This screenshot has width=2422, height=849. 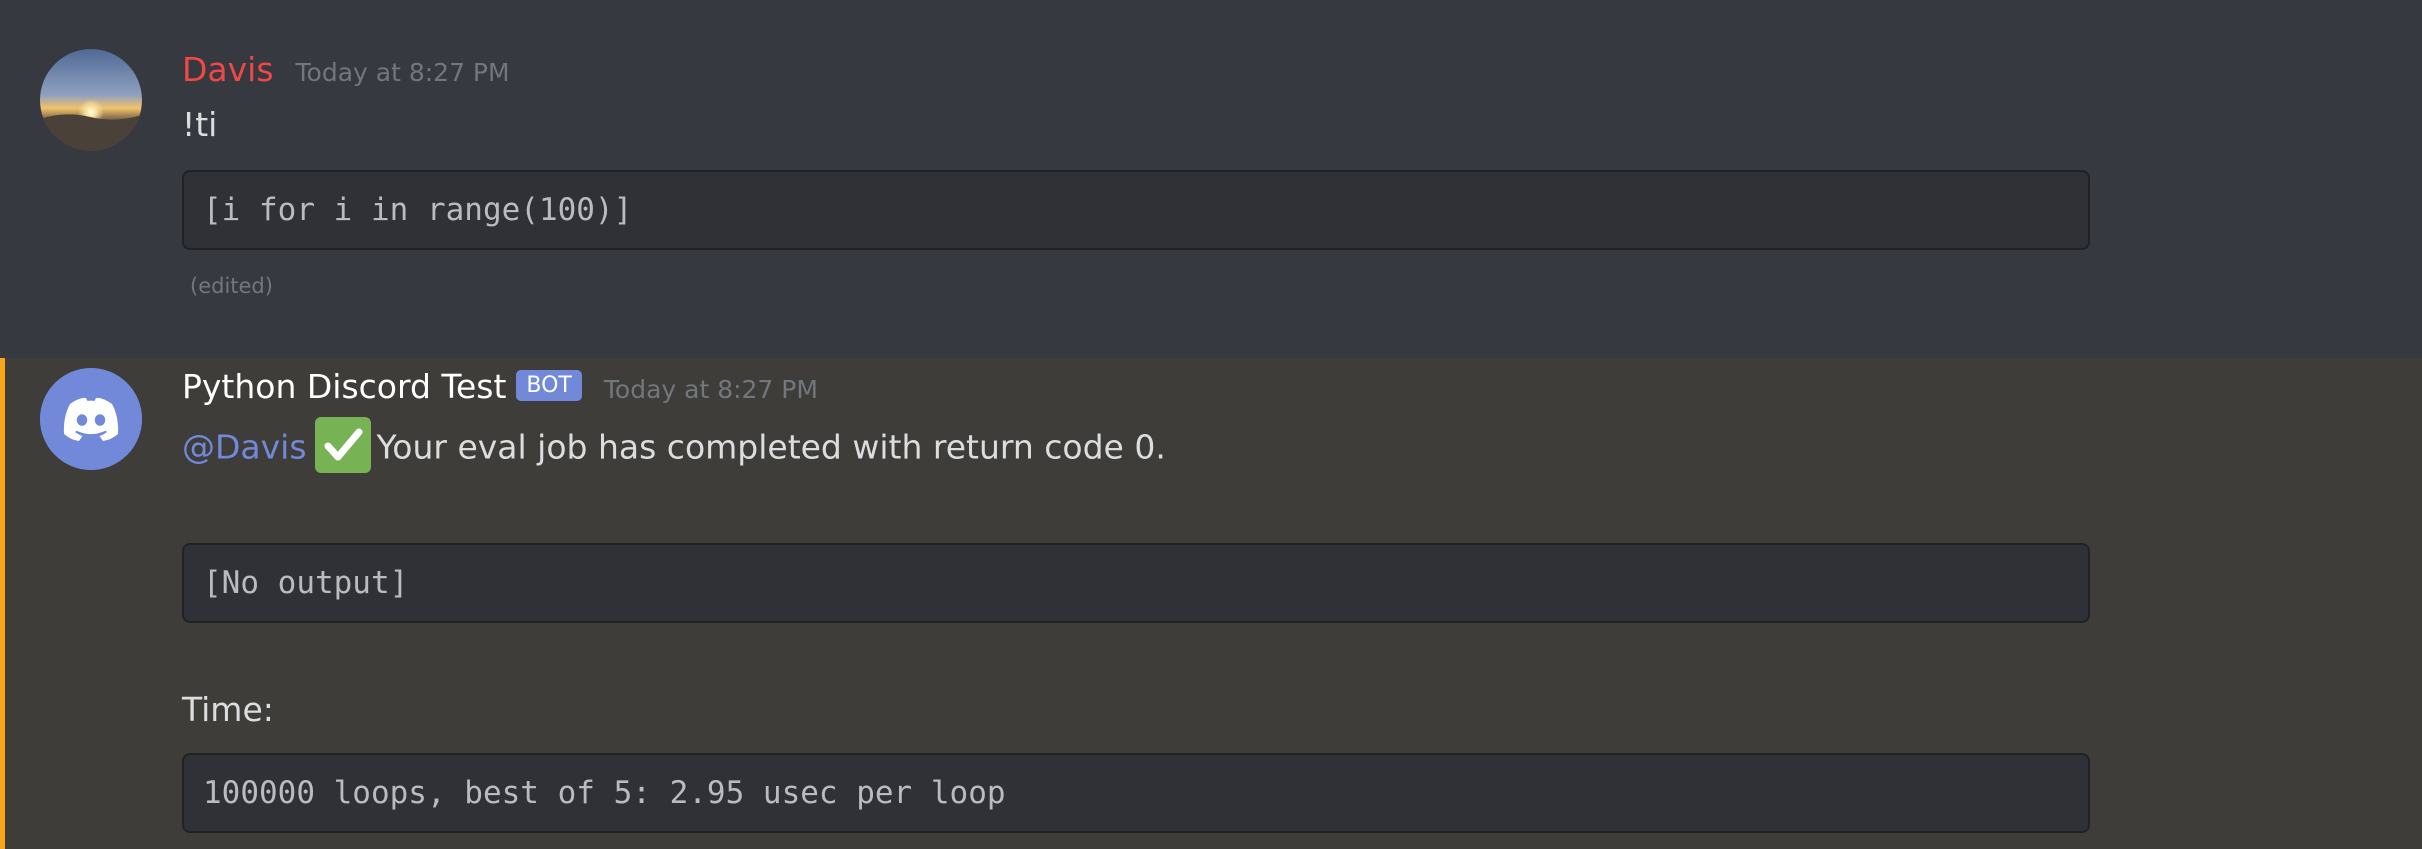 I want to click on discord-logo-icon, so click(x=91, y=419).